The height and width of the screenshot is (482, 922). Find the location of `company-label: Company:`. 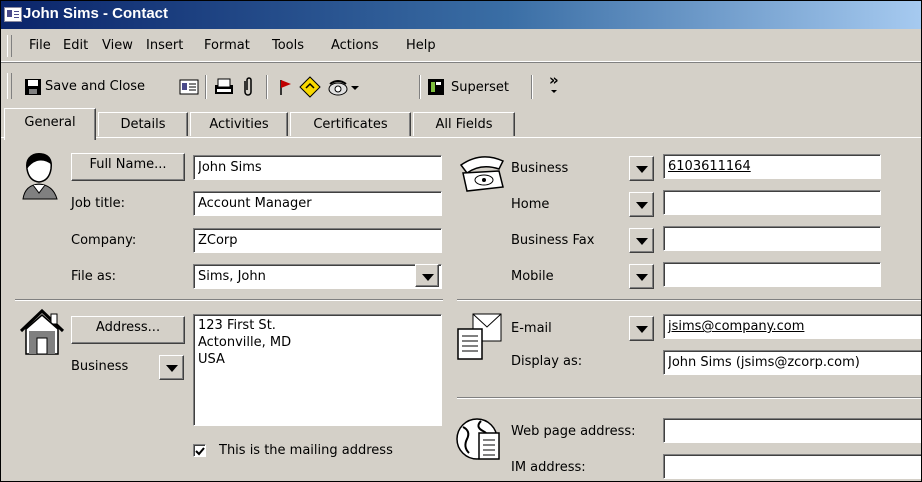

company-label: Company: is located at coordinates (104, 240).